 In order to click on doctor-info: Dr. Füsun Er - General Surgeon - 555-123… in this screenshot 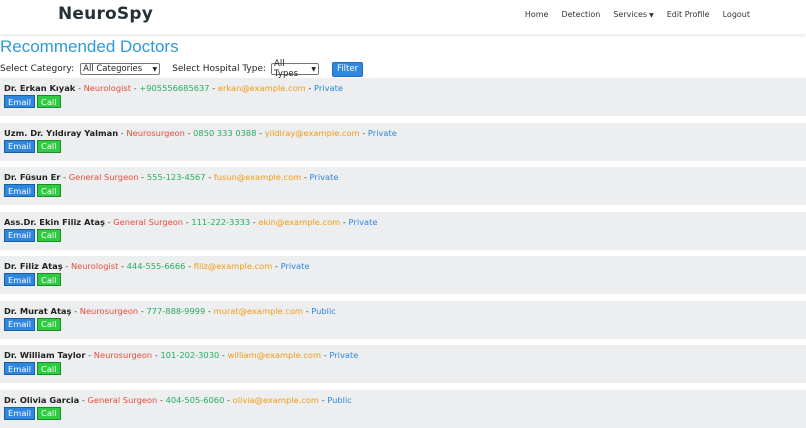, I will do `click(171, 177)`.